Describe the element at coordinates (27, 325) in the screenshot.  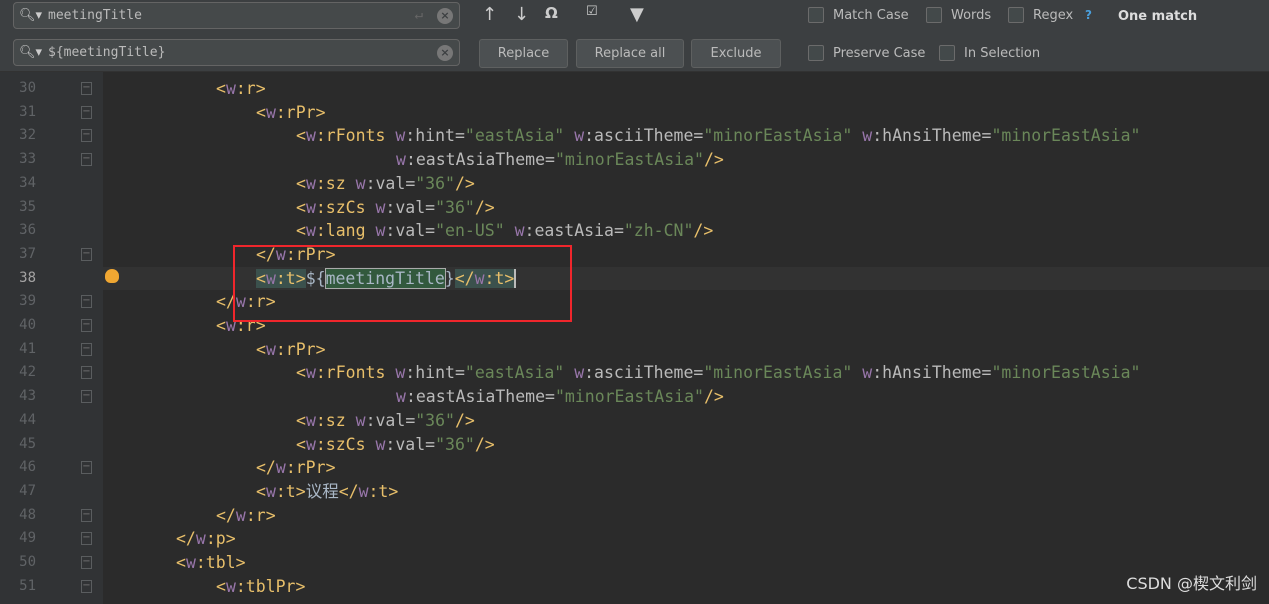
I see `line-number: 40` at that location.